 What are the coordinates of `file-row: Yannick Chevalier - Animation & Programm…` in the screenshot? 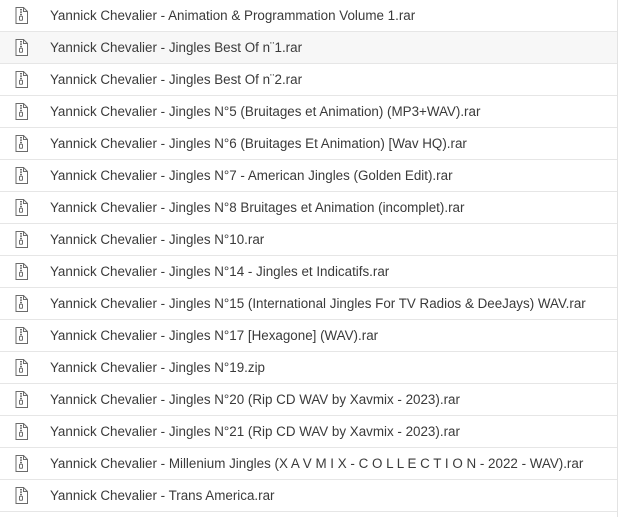 It's located at (309, 16).